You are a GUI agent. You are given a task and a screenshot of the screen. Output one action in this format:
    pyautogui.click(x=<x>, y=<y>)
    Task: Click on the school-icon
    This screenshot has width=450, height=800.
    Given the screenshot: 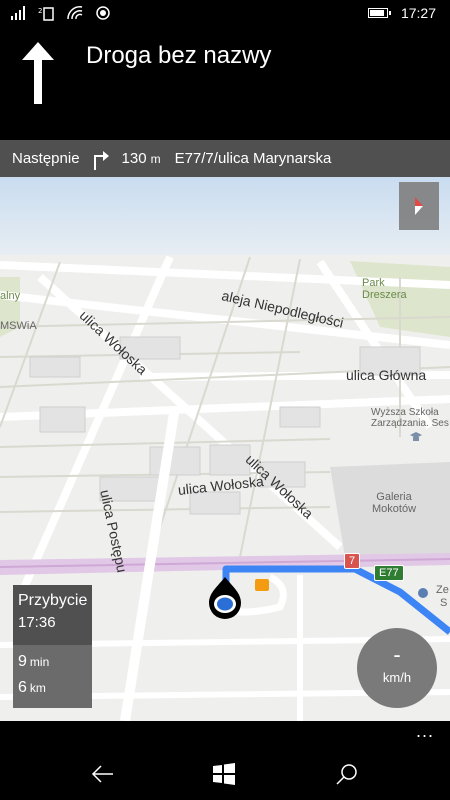 What is the action you would take?
    pyautogui.click(x=416, y=436)
    